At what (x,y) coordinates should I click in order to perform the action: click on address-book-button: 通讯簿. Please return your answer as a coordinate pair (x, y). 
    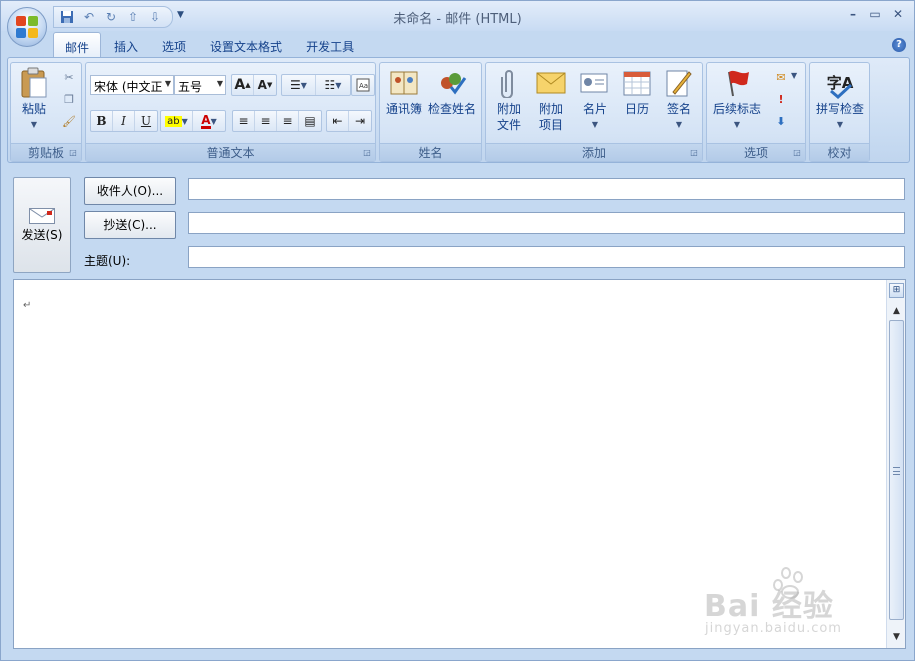
    Looking at the image, I should click on (404, 92).